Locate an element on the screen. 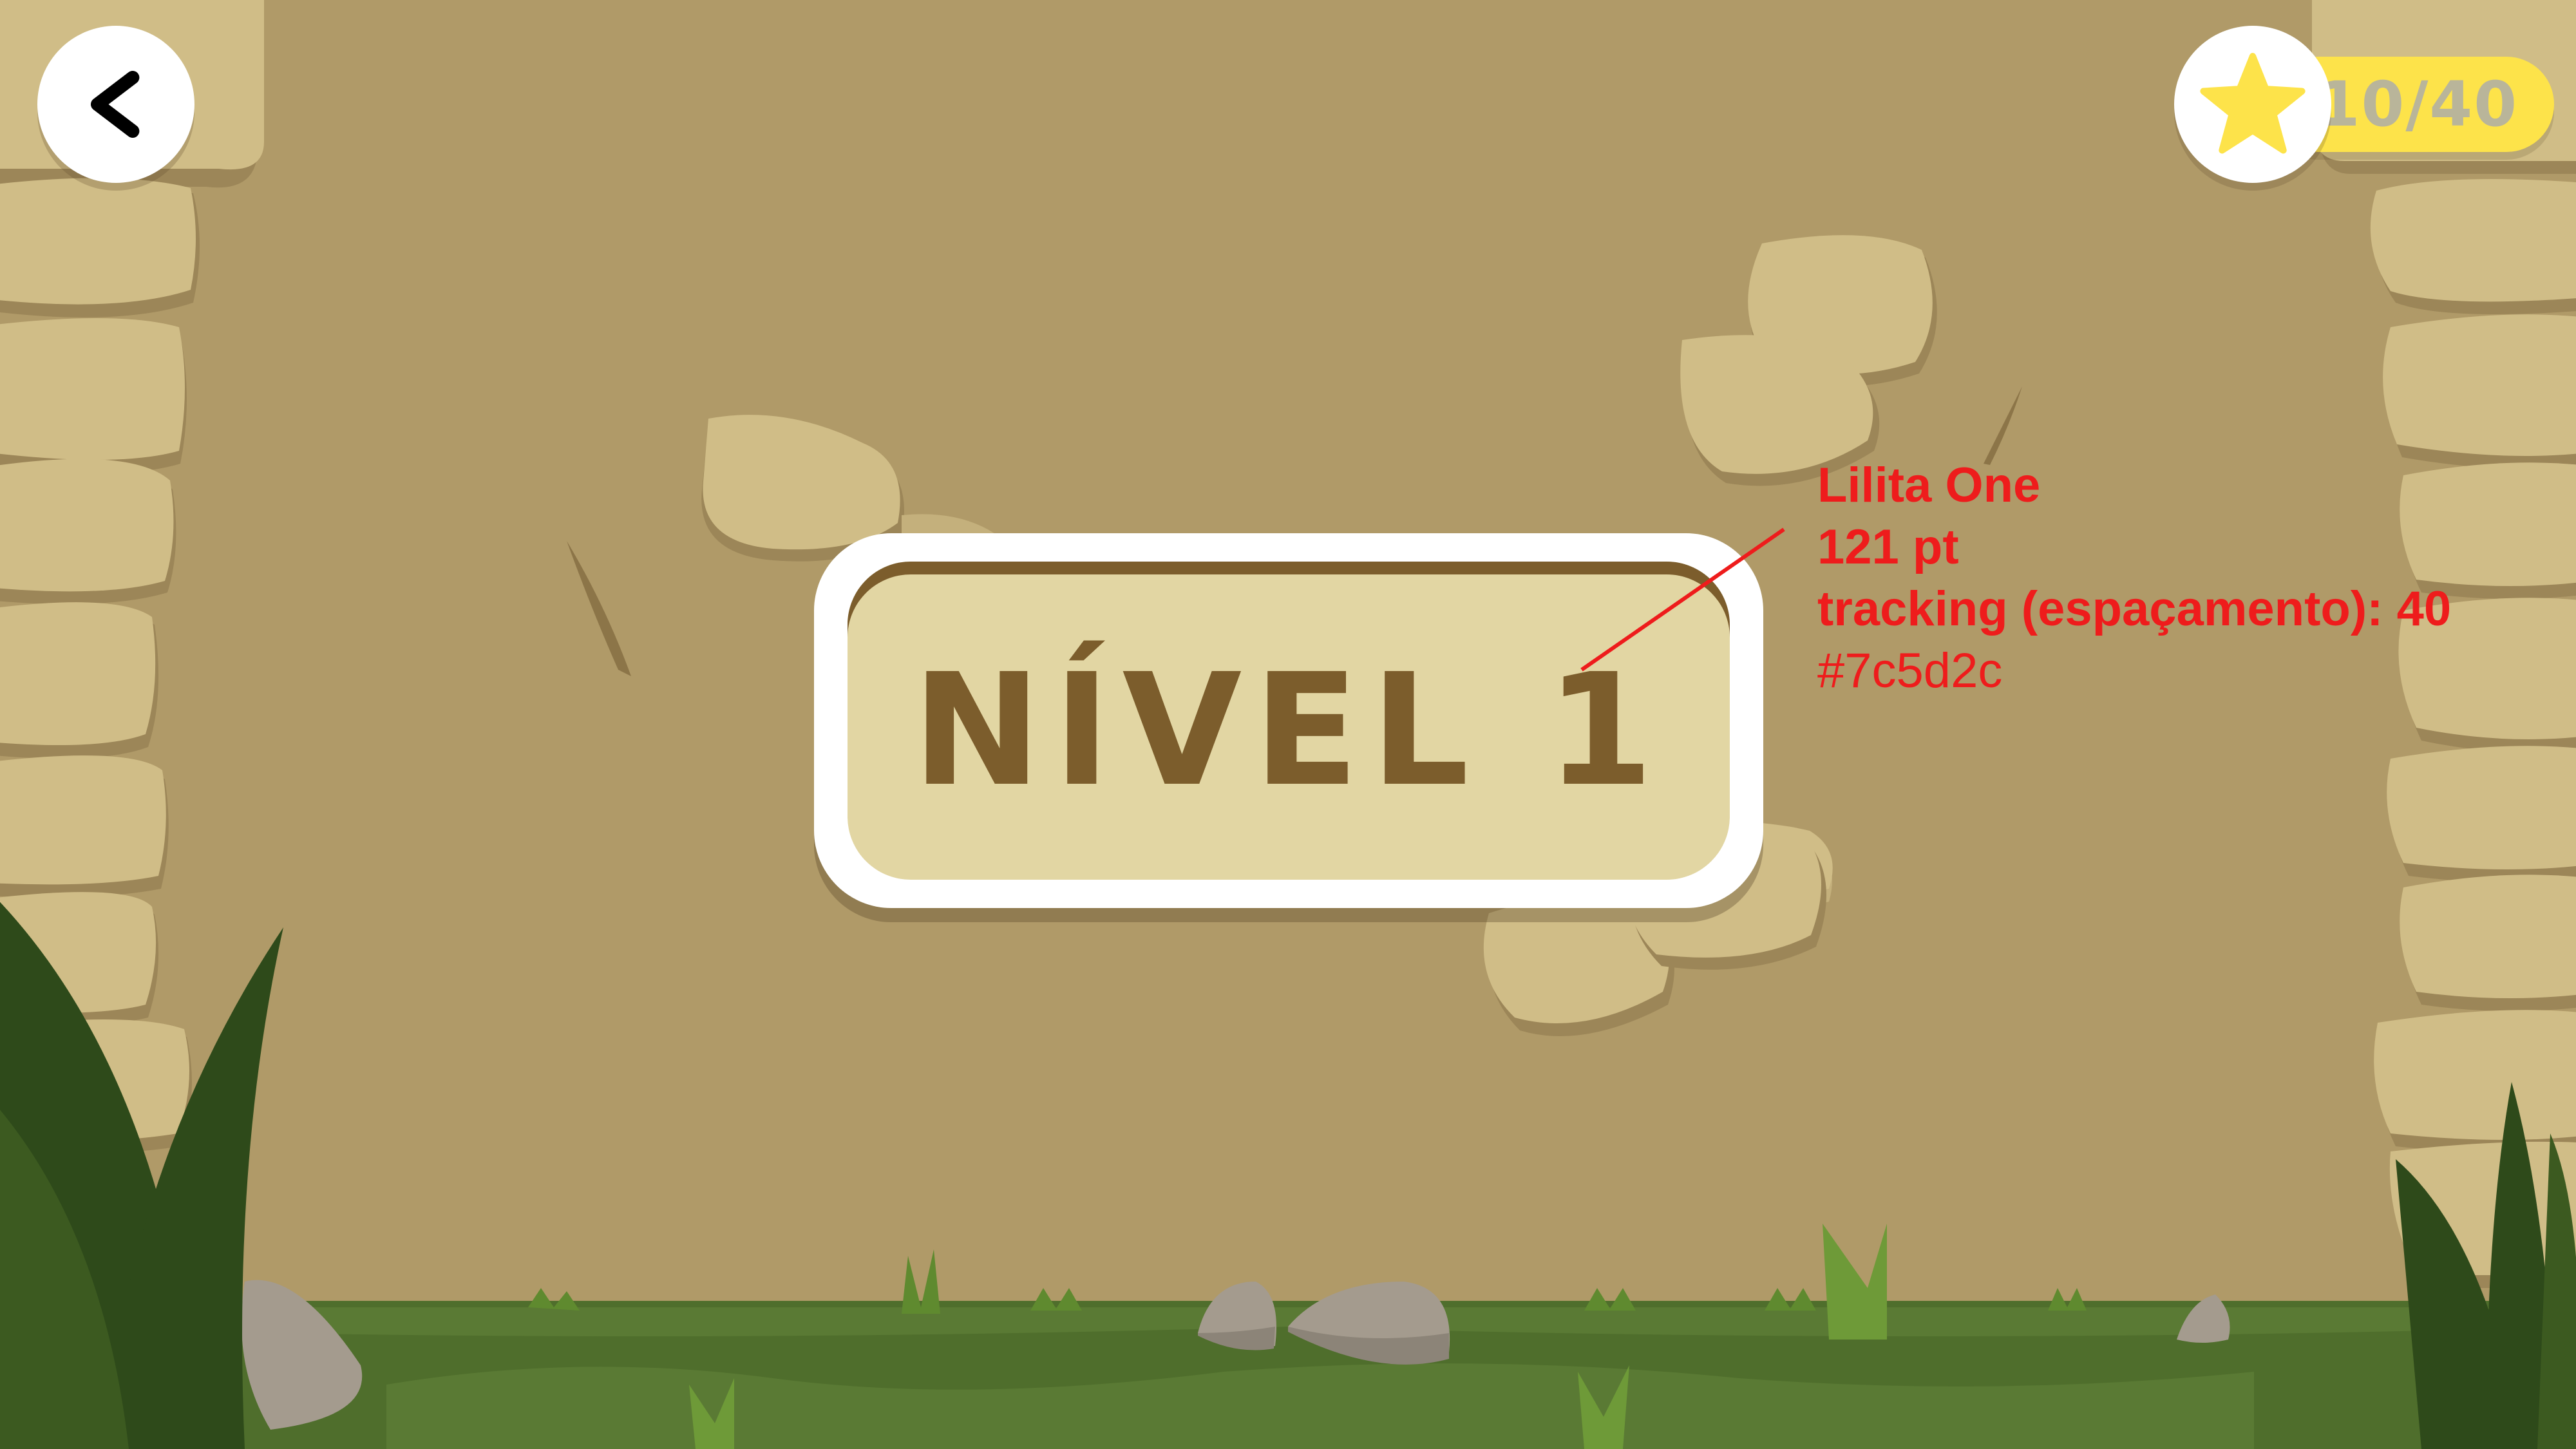 Image resolution: width=2576 pixels, height=1449 pixels. level-title: NÍVEL 1 is located at coordinates (1288, 730).